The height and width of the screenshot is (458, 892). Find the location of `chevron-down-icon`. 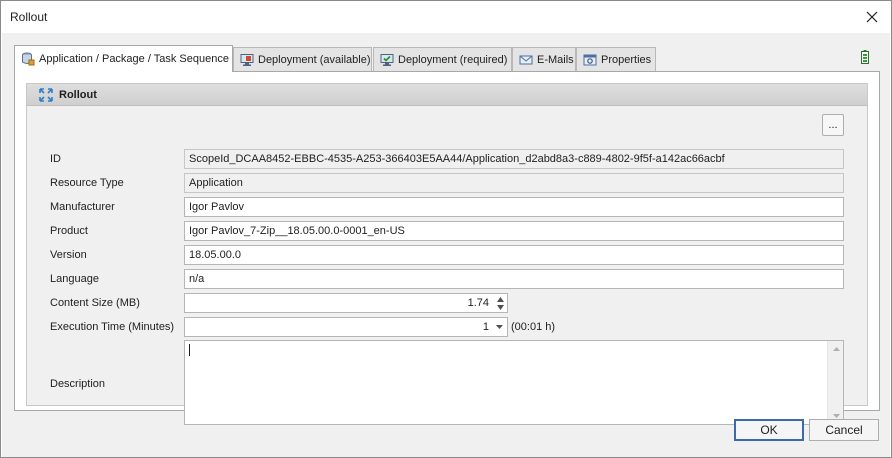

chevron-down-icon is located at coordinates (499, 327).